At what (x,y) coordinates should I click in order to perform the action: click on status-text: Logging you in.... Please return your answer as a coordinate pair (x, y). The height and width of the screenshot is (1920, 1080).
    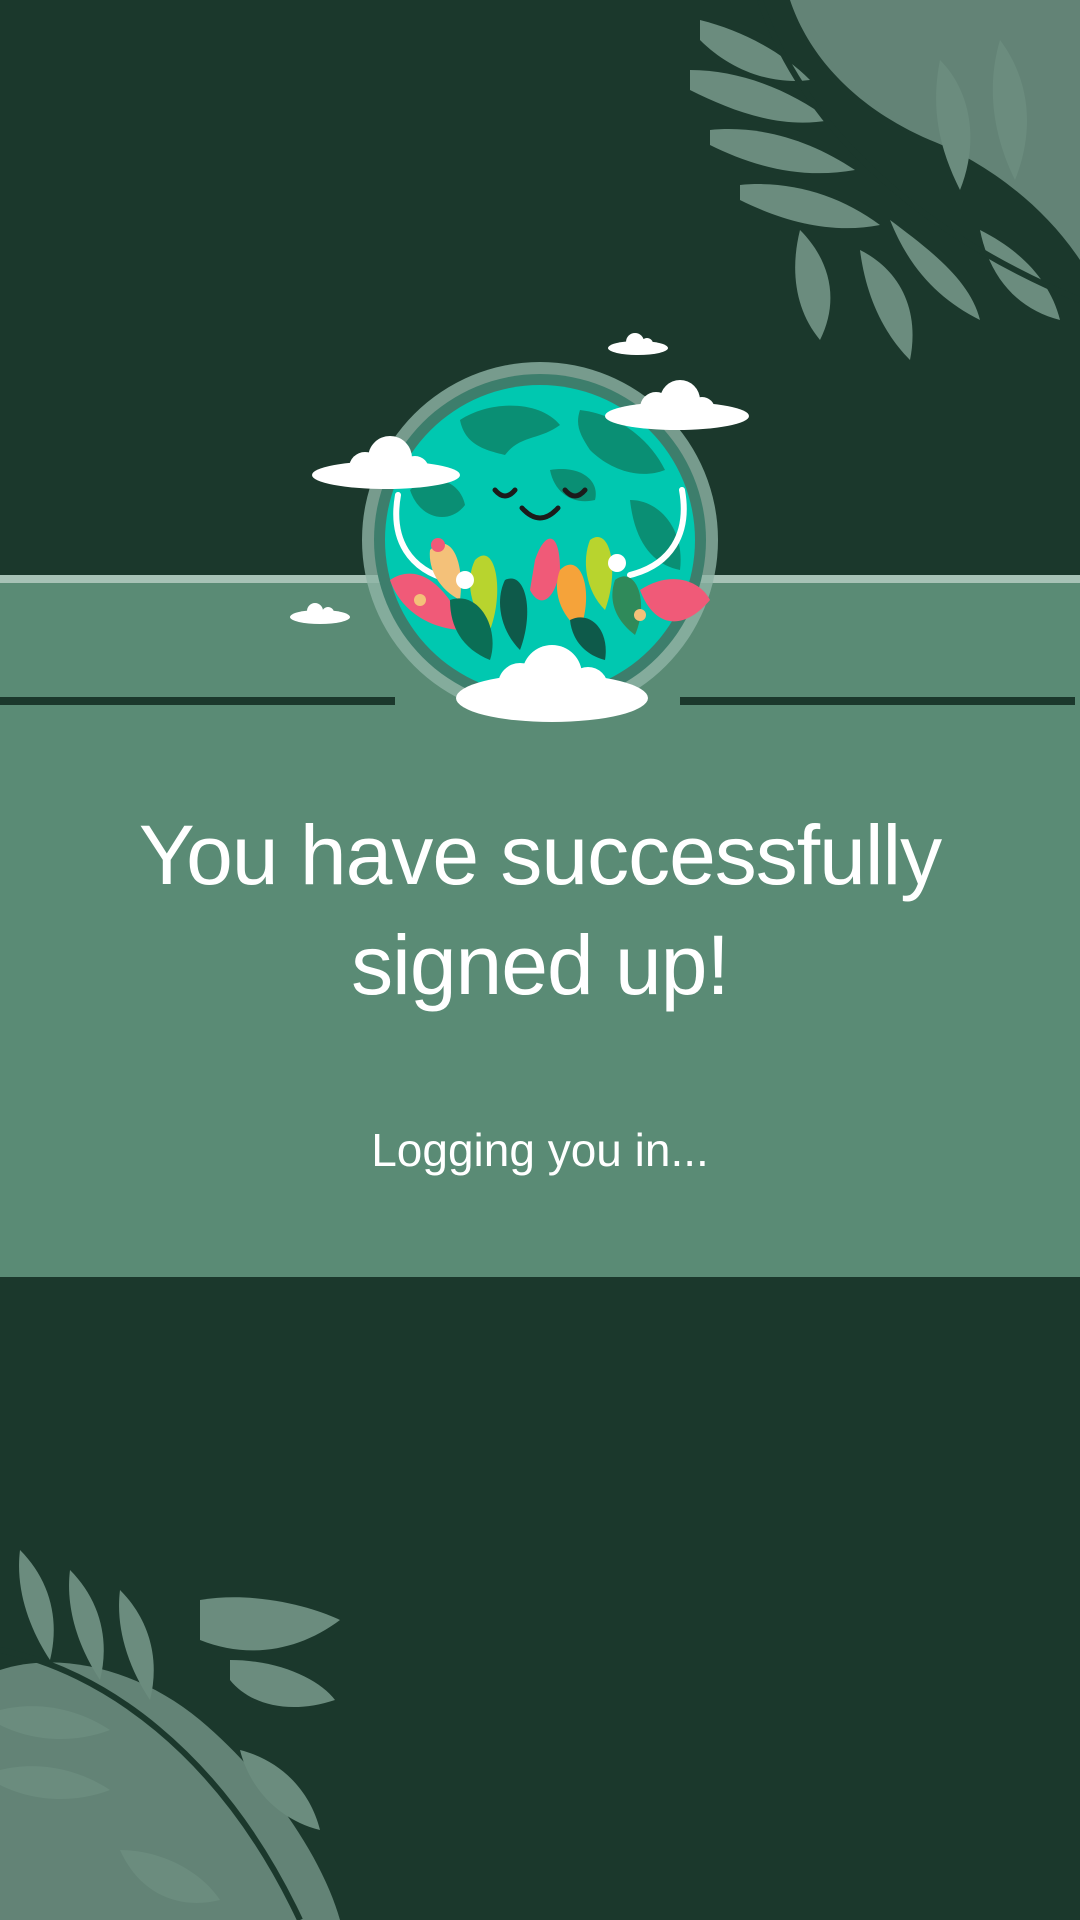
    Looking at the image, I should click on (540, 1150).